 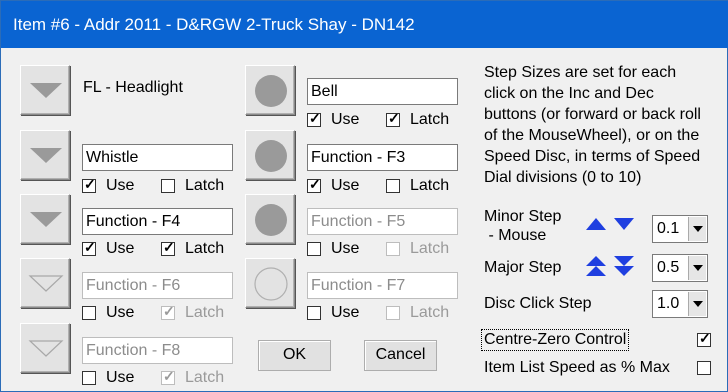 What do you see at coordinates (430, 248) in the screenshot?
I see `latch-label-f5: Latch` at bounding box center [430, 248].